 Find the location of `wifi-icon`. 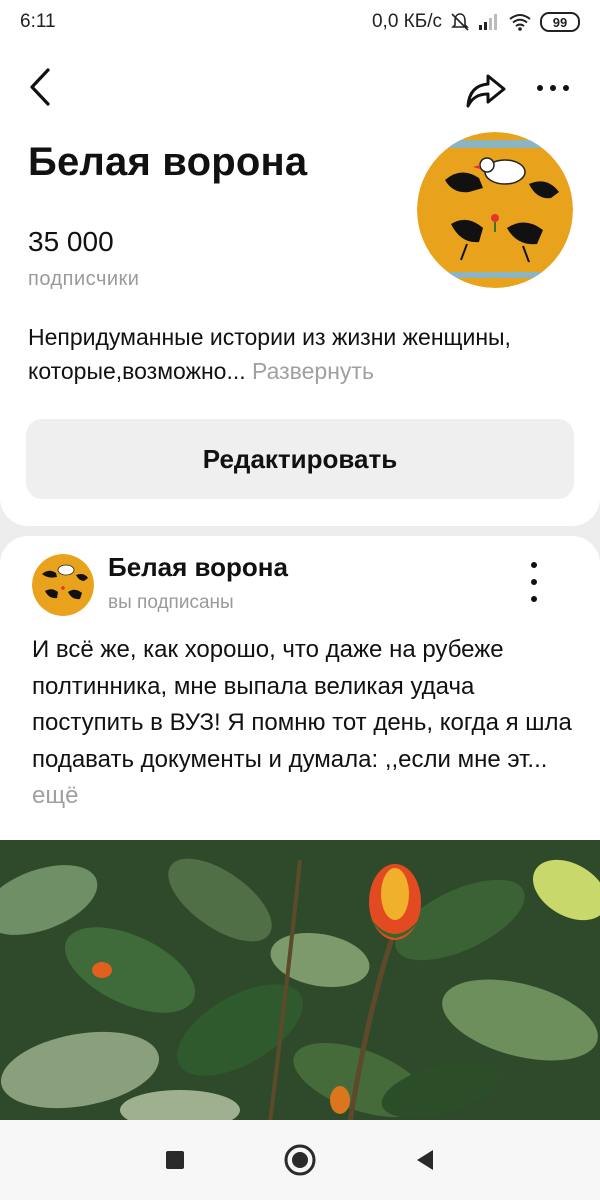

wifi-icon is located at coordinates (520, 22).